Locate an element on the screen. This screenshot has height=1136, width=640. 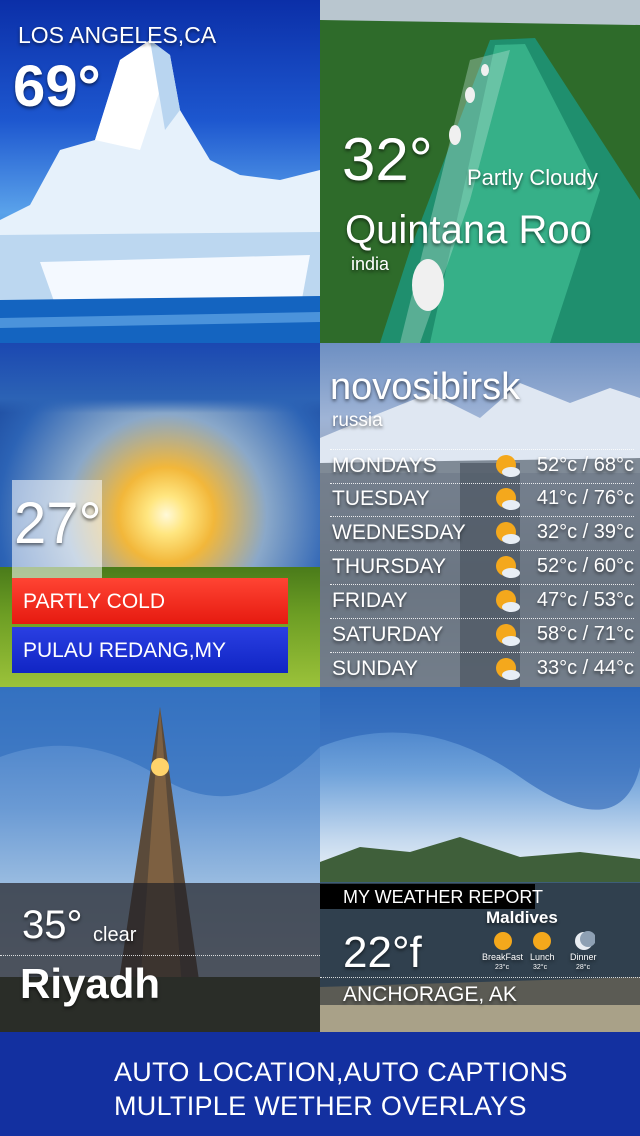
temperature-range: 52°c / 68°c is located at coordinates (585, 465).